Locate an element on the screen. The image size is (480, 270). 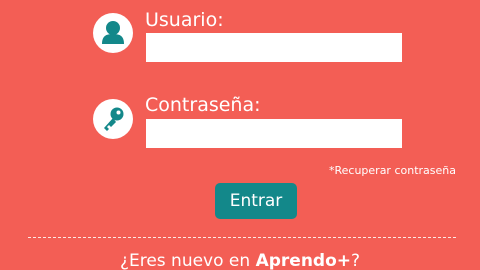
register-prompt-text: ¿Eres nuevo en is located at coordinates (187, 260).